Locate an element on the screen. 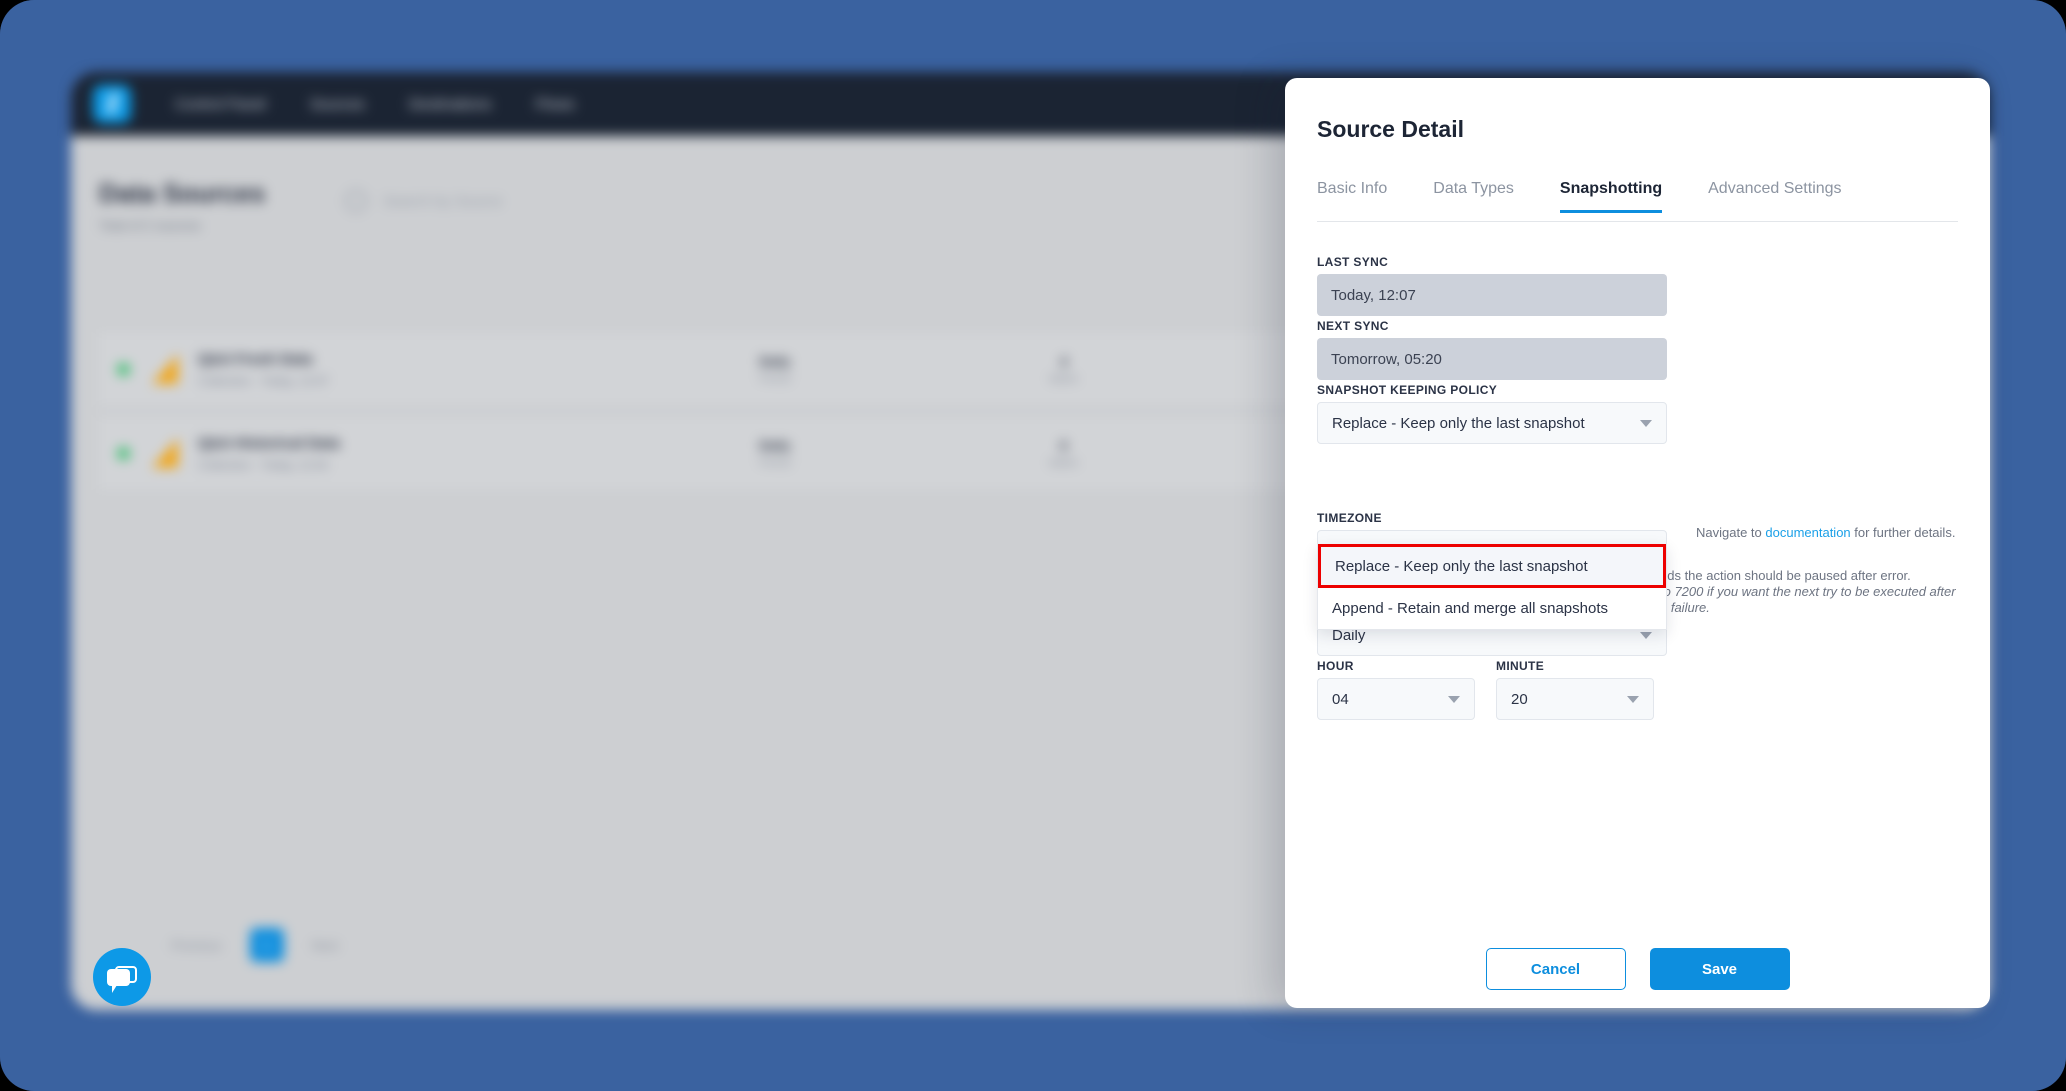  timezone-label: TIMEZONE is located at coordinates (1349, 518).